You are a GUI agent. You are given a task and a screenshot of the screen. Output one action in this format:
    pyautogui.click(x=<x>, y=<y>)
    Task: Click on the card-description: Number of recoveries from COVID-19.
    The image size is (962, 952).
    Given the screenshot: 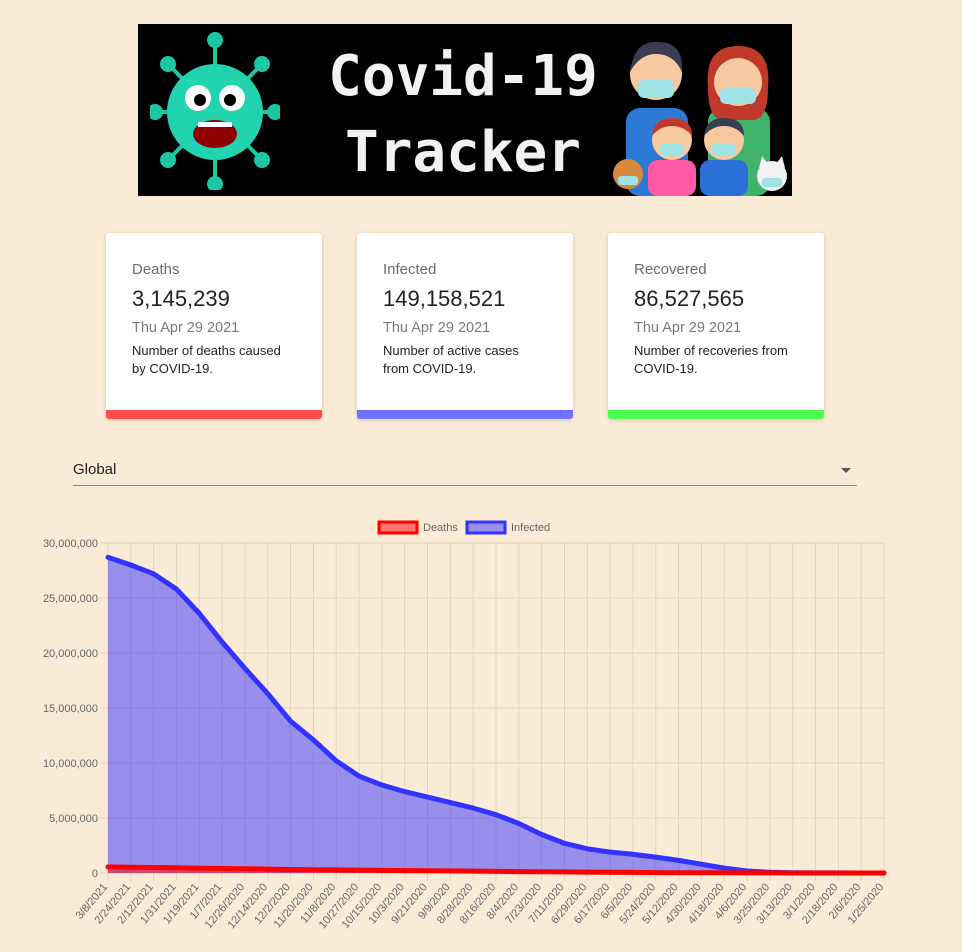 What is the action you would take?
    pyautogui.click(x=711, y=359)
    